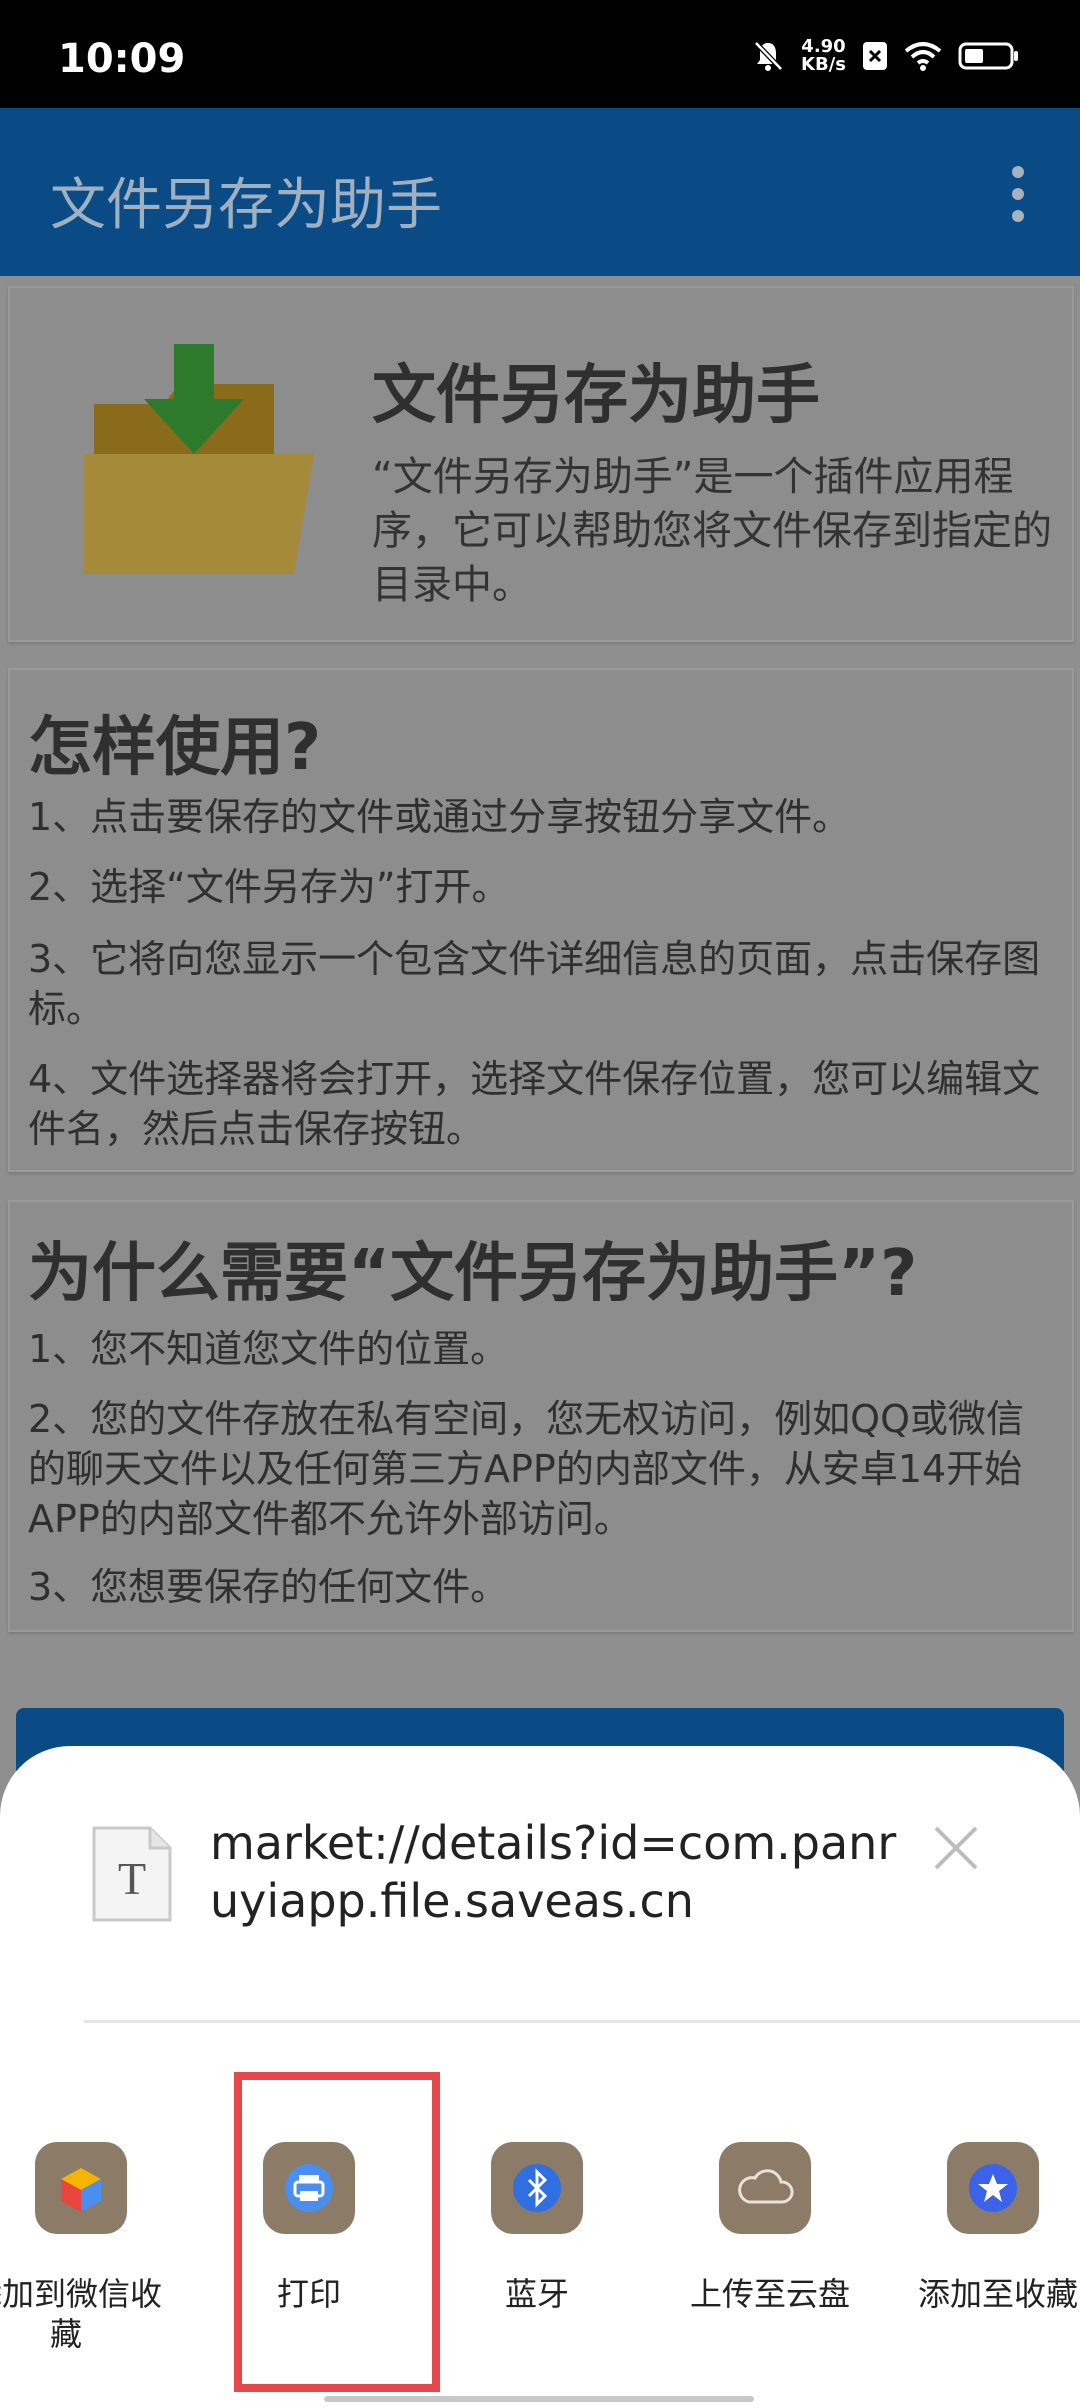 This screenshot has width=1080, height=2408. I want to click on app-bar: 文件另存为助手, so click(540, 192).